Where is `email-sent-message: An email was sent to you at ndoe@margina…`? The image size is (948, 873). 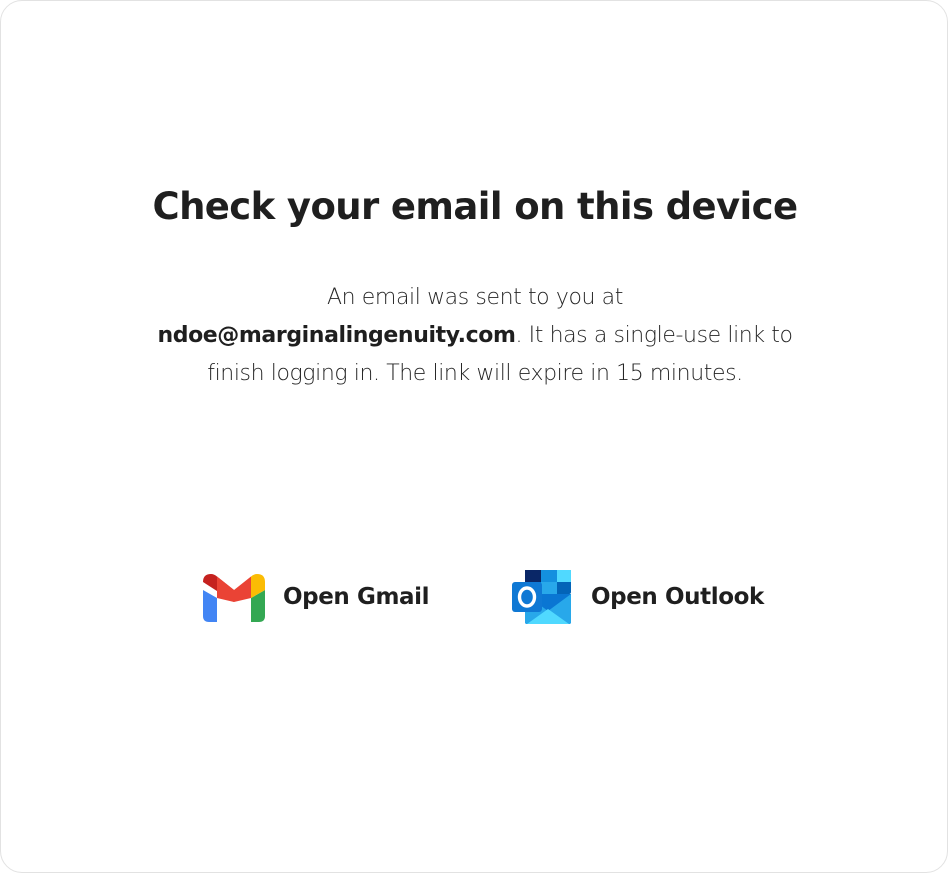 email-sent-message: An email was sent to you at ndoe@margina… is located at coordinates (475, 336).